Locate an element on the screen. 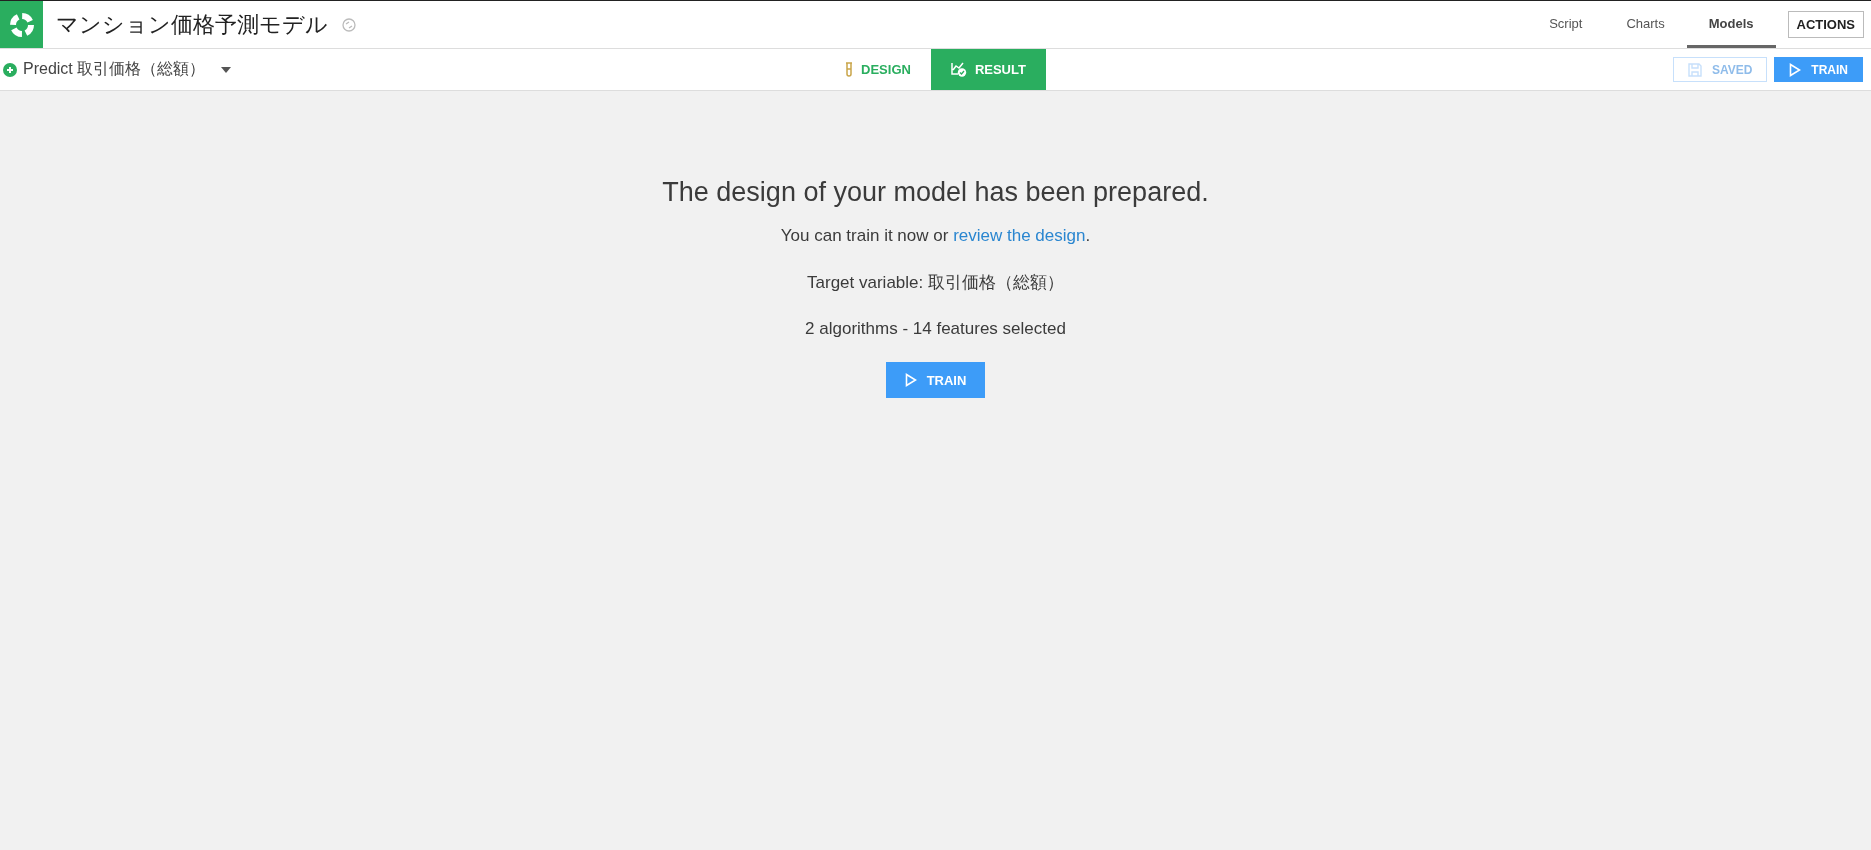  nav-tab: Charts is located at coordinates (1645, 24).